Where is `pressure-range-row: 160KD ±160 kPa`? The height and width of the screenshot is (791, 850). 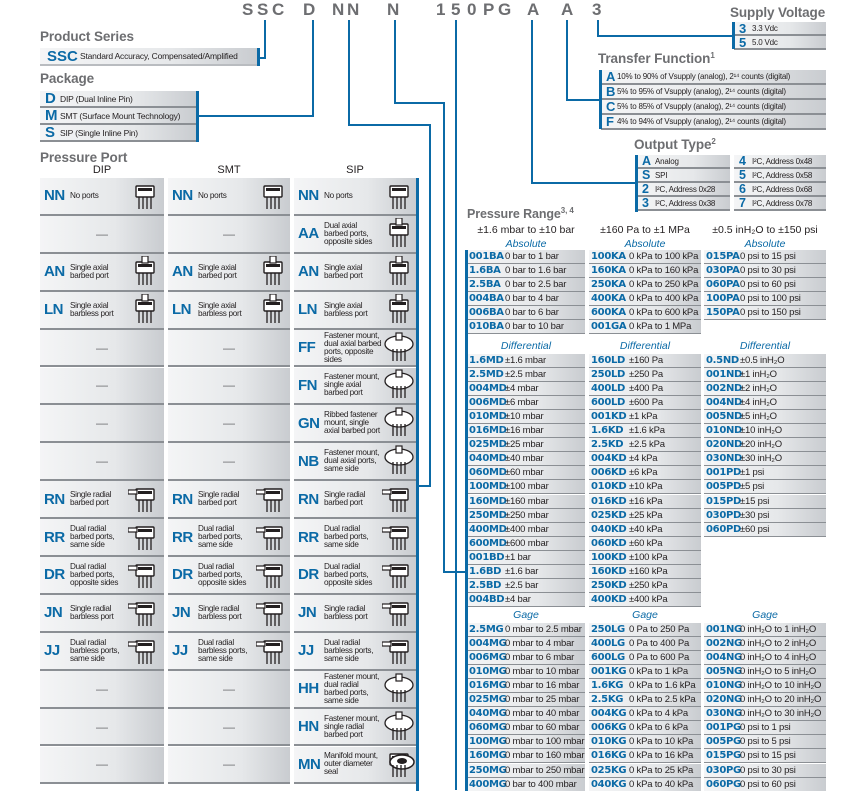
pressure-range-row: 160KD ±160 kPa is located at coordinates (645, 571).